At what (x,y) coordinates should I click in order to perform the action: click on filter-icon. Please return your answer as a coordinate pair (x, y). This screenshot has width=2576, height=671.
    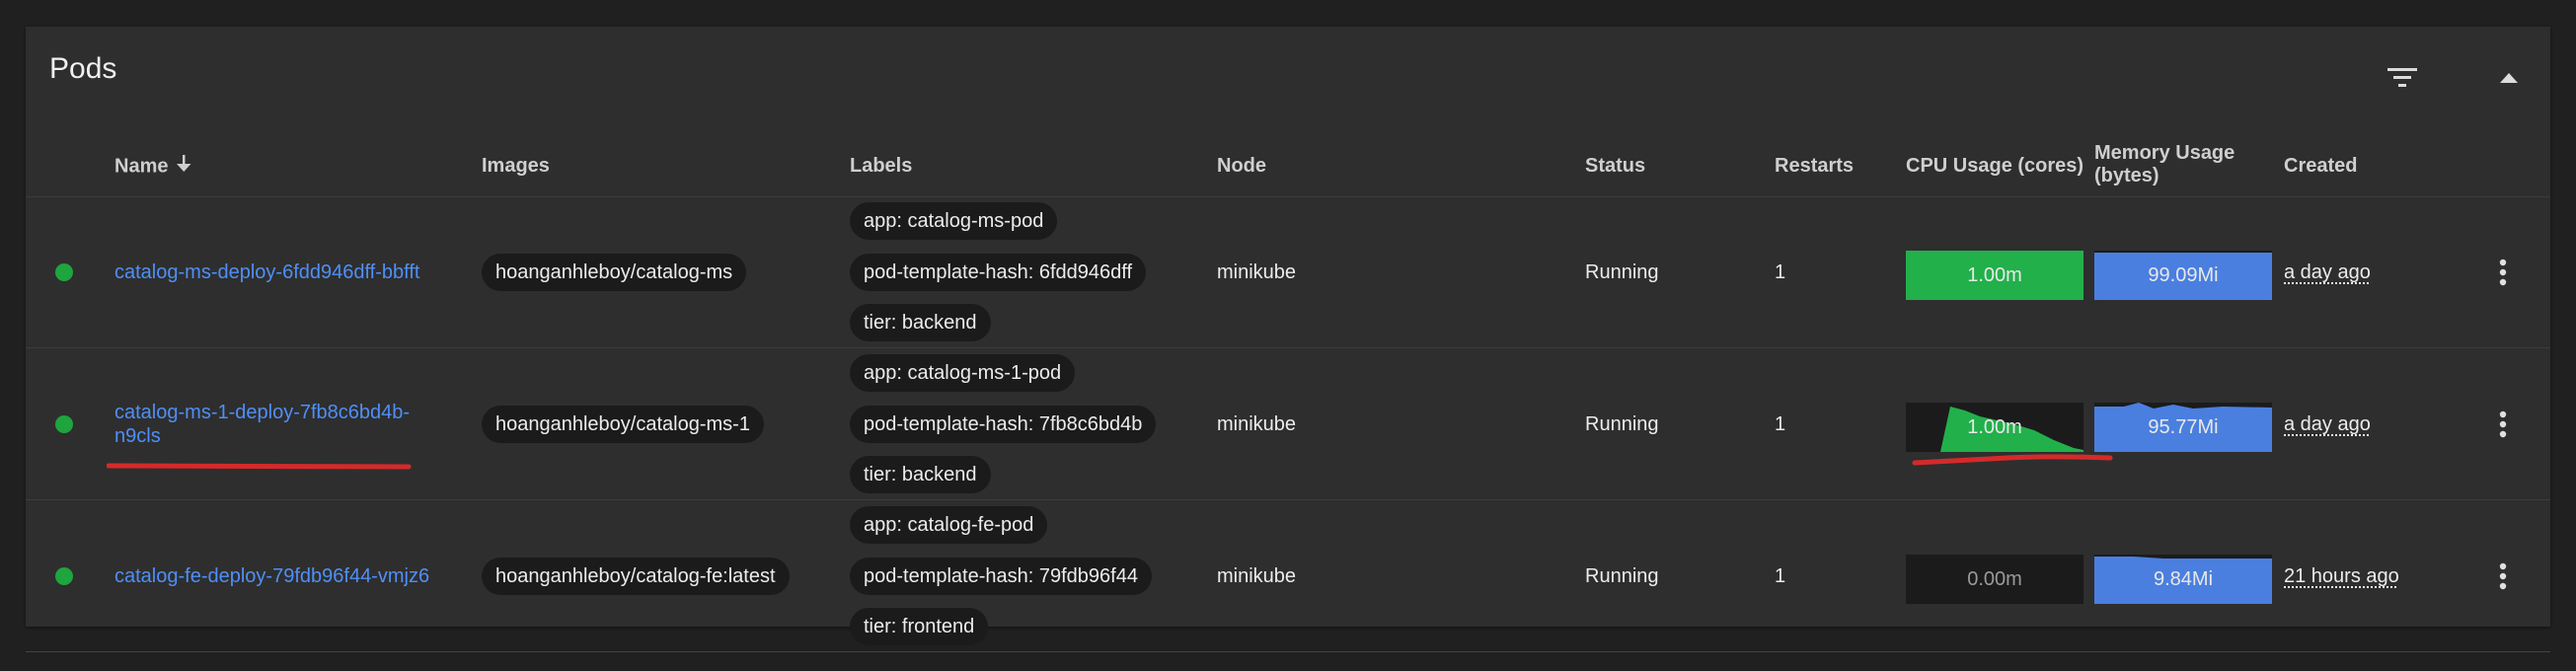
    Looking at the image, I should click on (2402, 78).